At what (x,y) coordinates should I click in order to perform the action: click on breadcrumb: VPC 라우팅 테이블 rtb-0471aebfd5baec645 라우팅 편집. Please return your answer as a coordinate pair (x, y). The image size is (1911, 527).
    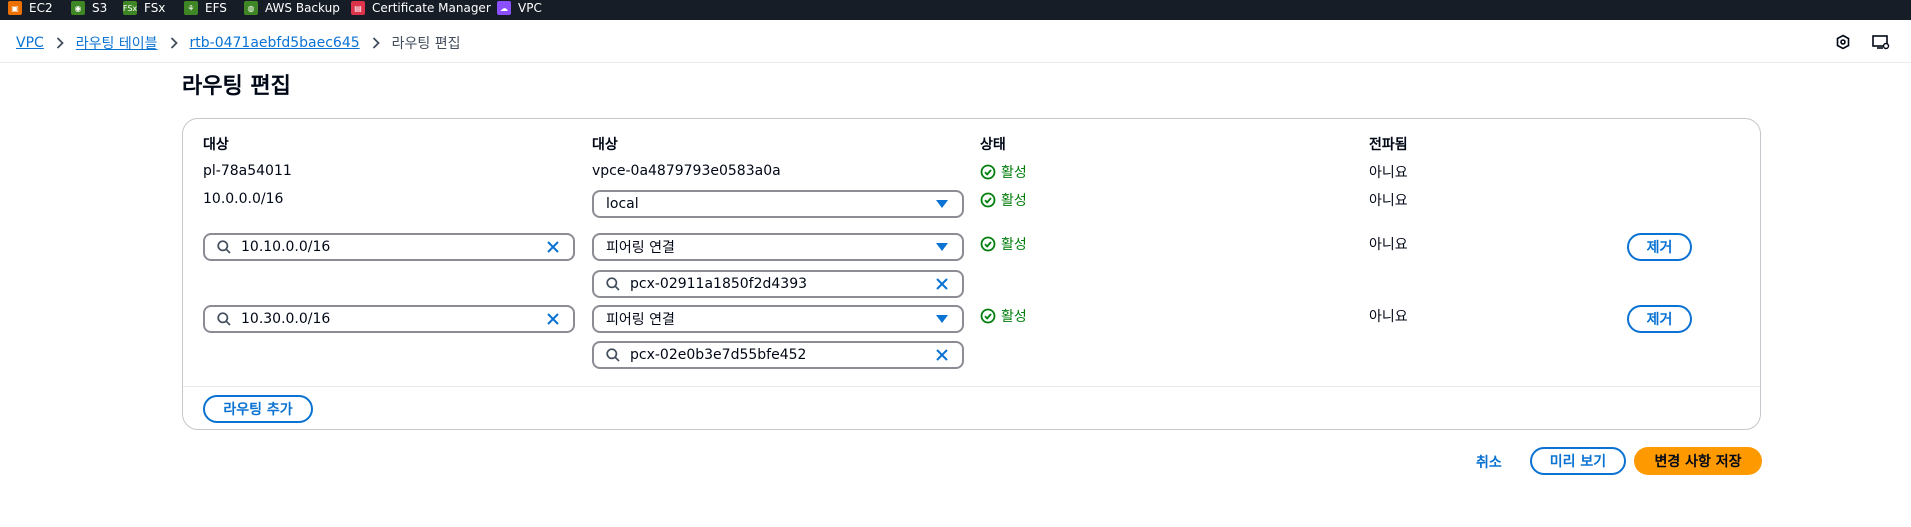
    Looking at the image, I should click on (238, 43).